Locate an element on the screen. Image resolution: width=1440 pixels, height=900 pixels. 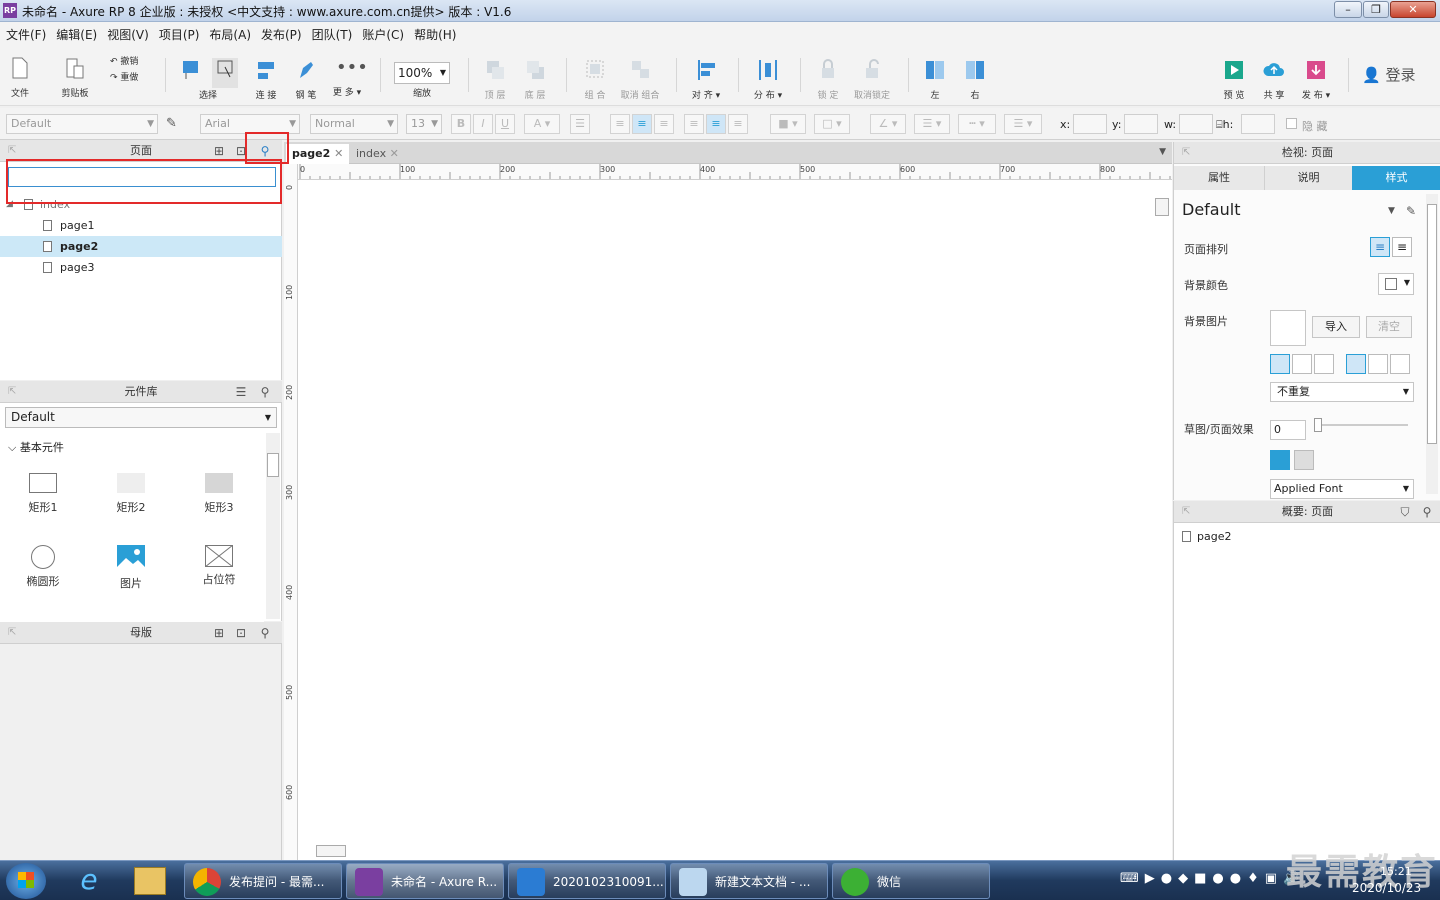
intersect-select-button is located at coordinates (225, 73).